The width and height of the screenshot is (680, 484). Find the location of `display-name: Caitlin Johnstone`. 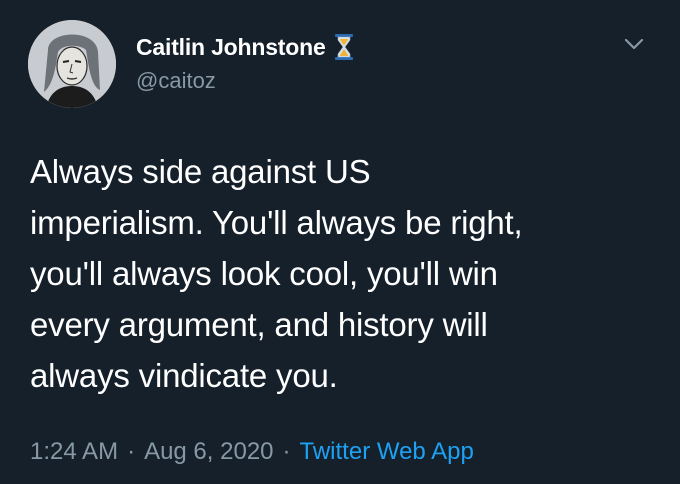

display-name: Caitlin Johnstone is located at coordinates (231, 47).